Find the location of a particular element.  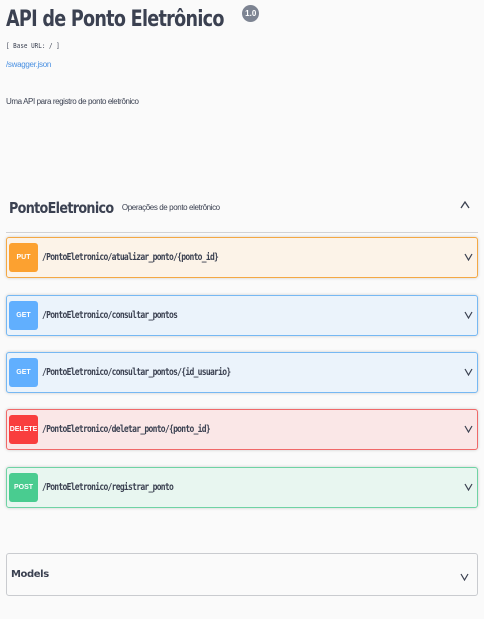

method-badge: POST is located at coordinates (23, 487).